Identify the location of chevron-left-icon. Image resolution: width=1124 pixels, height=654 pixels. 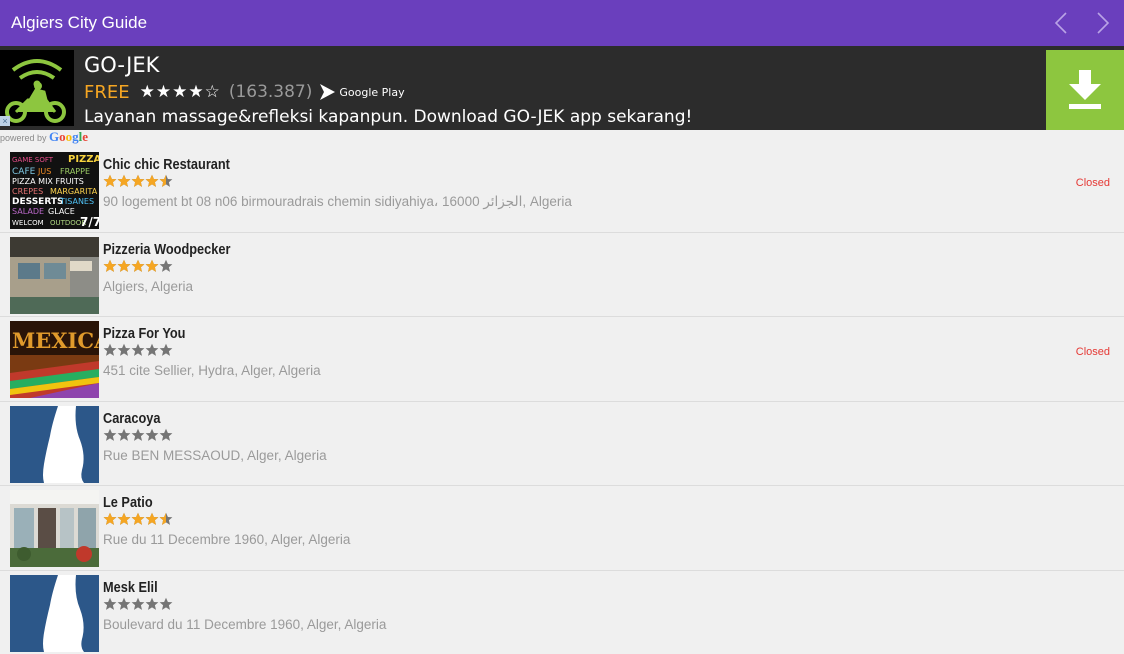
(1060, 23).